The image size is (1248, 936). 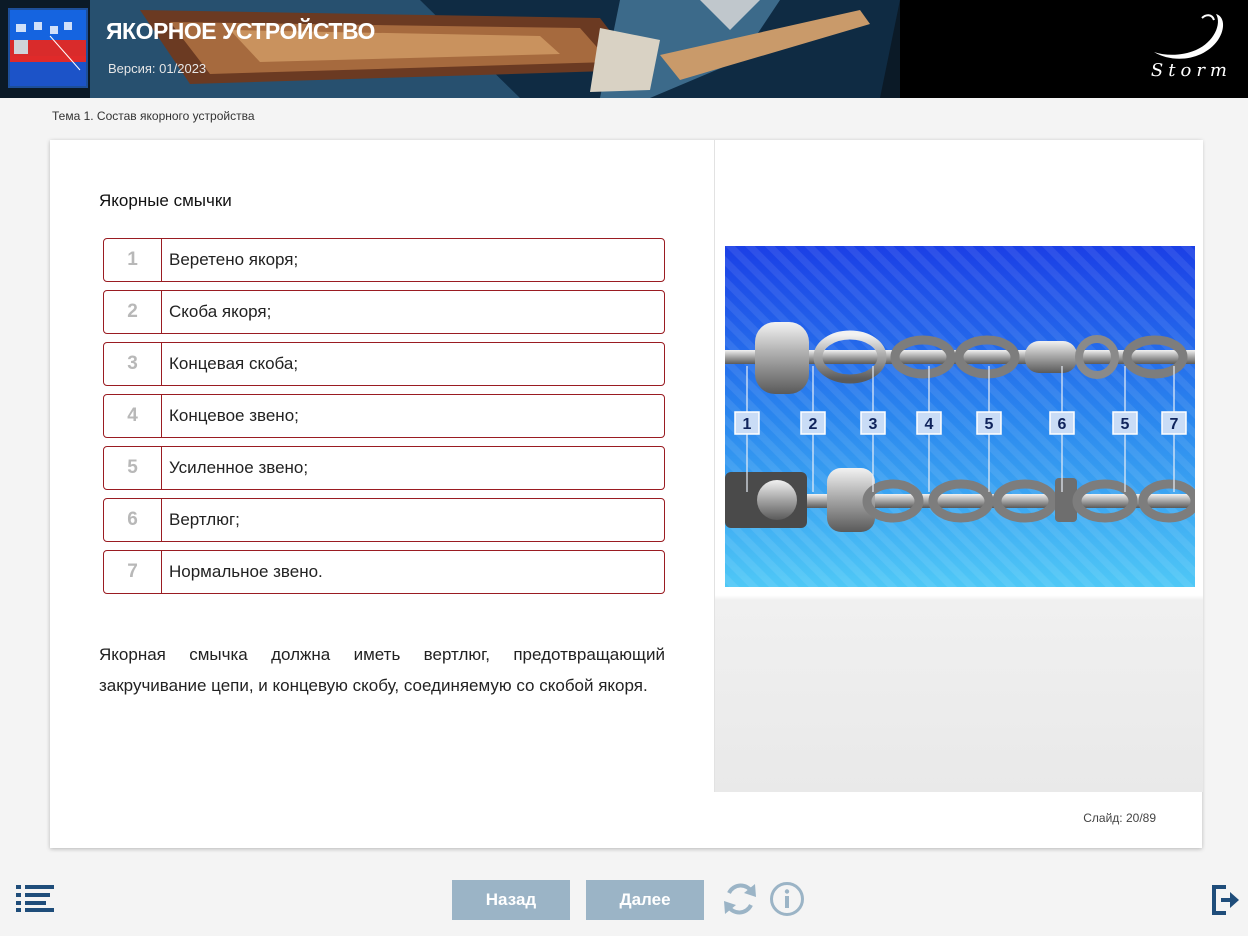 I want to click on course-title: ЯКОРНОЕ УСТРОЙСТВО, so click(x=240, y=31).